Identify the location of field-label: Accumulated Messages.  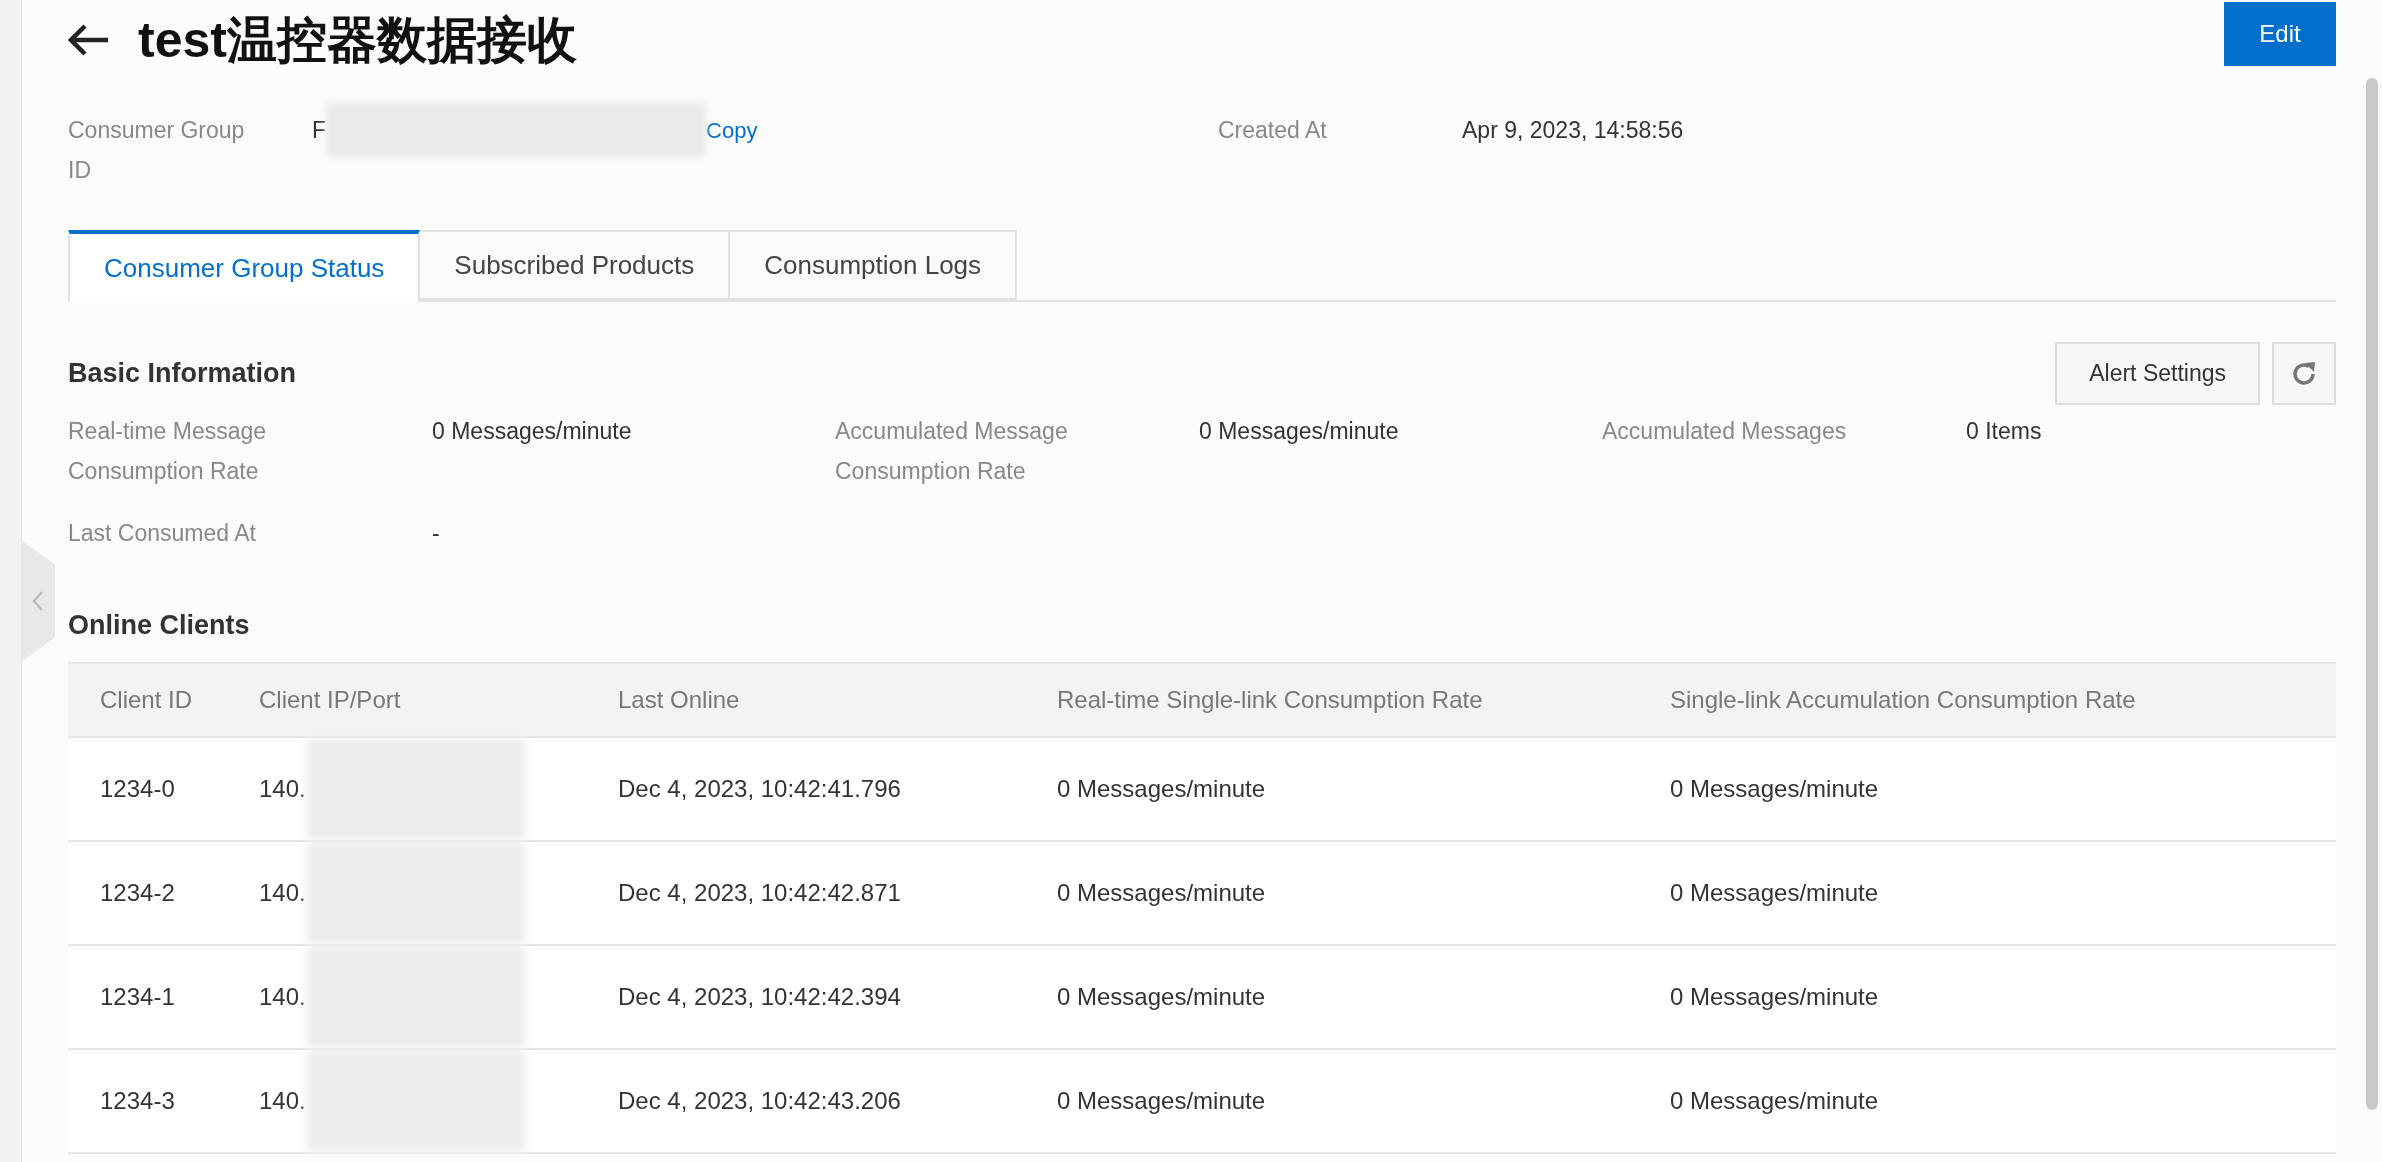
(1725, 431).